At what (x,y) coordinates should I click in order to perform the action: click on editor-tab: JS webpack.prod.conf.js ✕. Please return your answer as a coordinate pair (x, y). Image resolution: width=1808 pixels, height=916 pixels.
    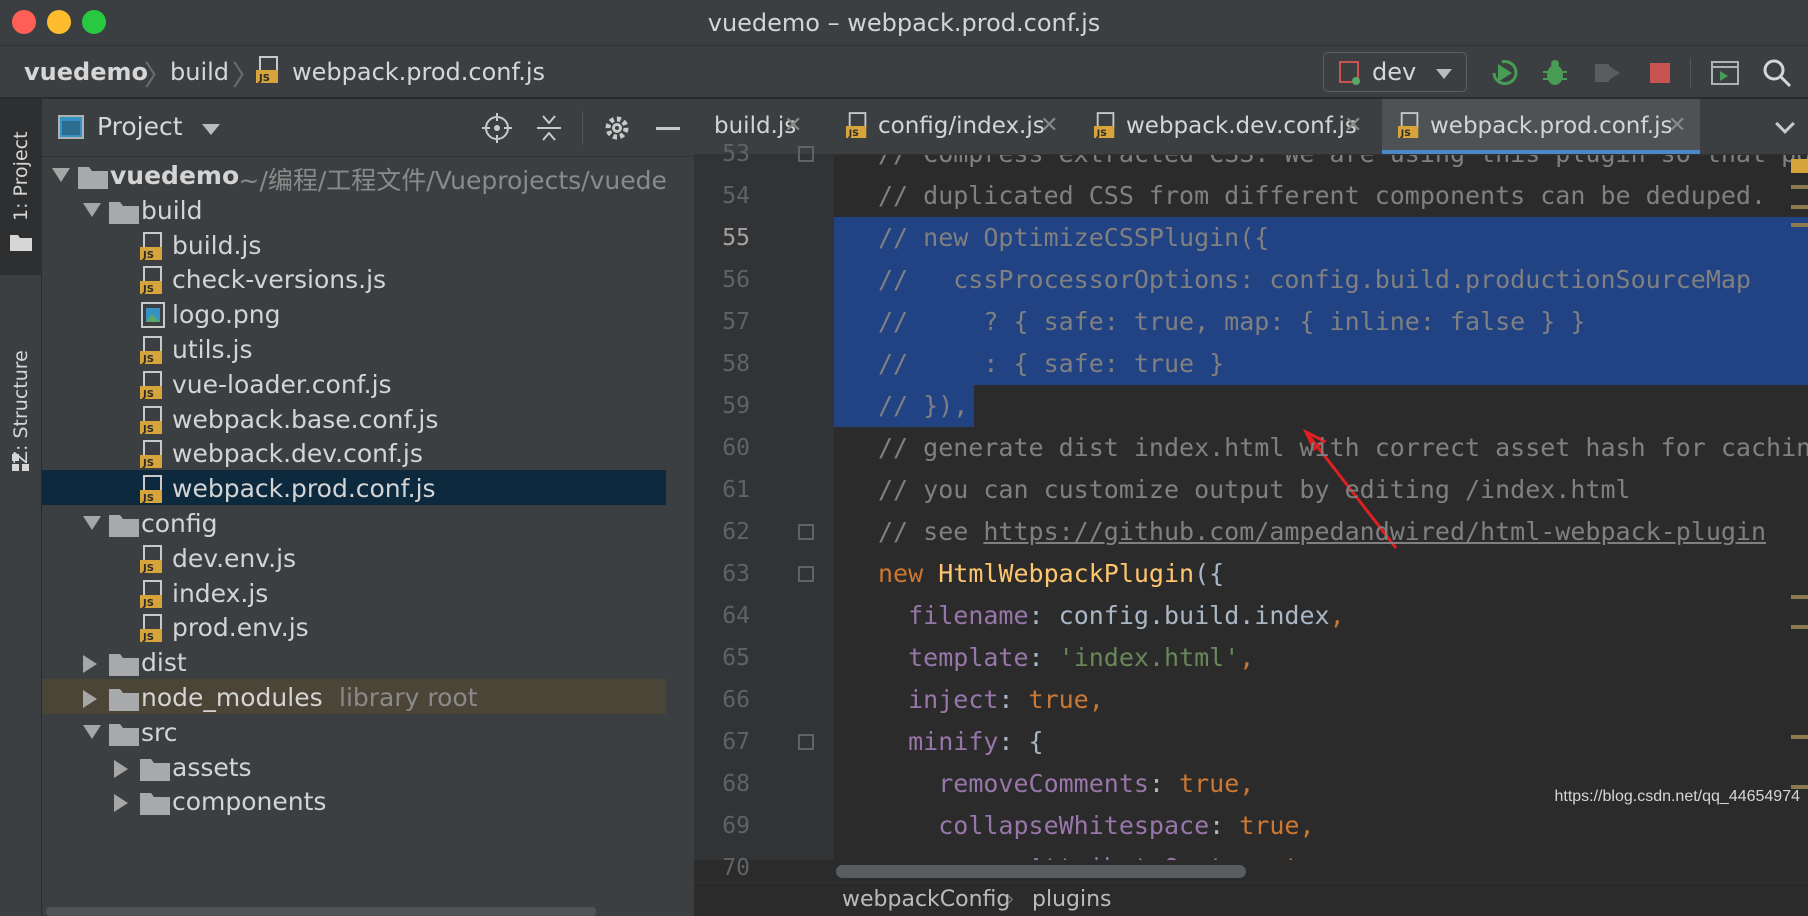
    Looking at the image, I should click on (1541, 126).